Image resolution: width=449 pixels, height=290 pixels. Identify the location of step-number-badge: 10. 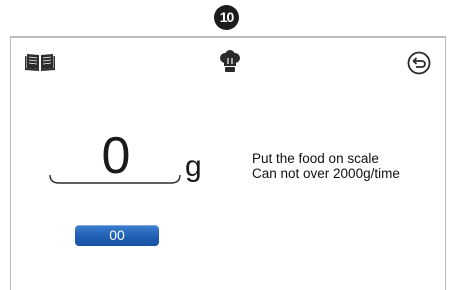
(226, 17).